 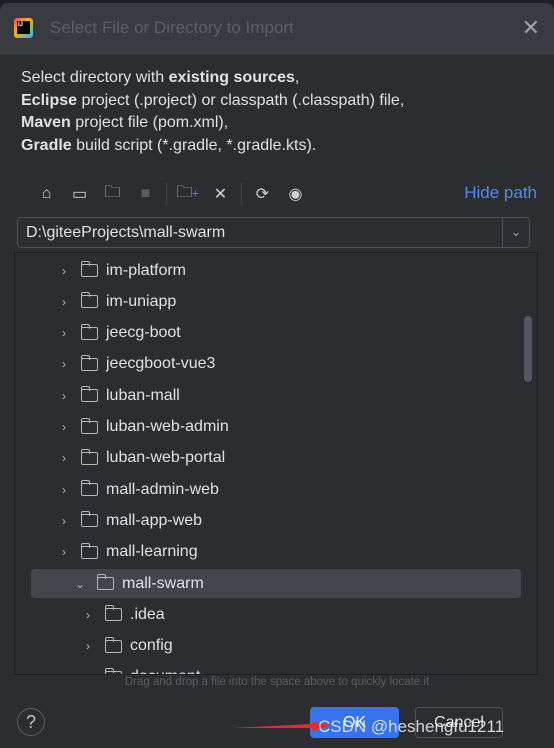 What do you see at coordinates (187, 194) in the screenshot?
I see `new-folder-icon: 🗀 +` at bounding box center [187, 194].